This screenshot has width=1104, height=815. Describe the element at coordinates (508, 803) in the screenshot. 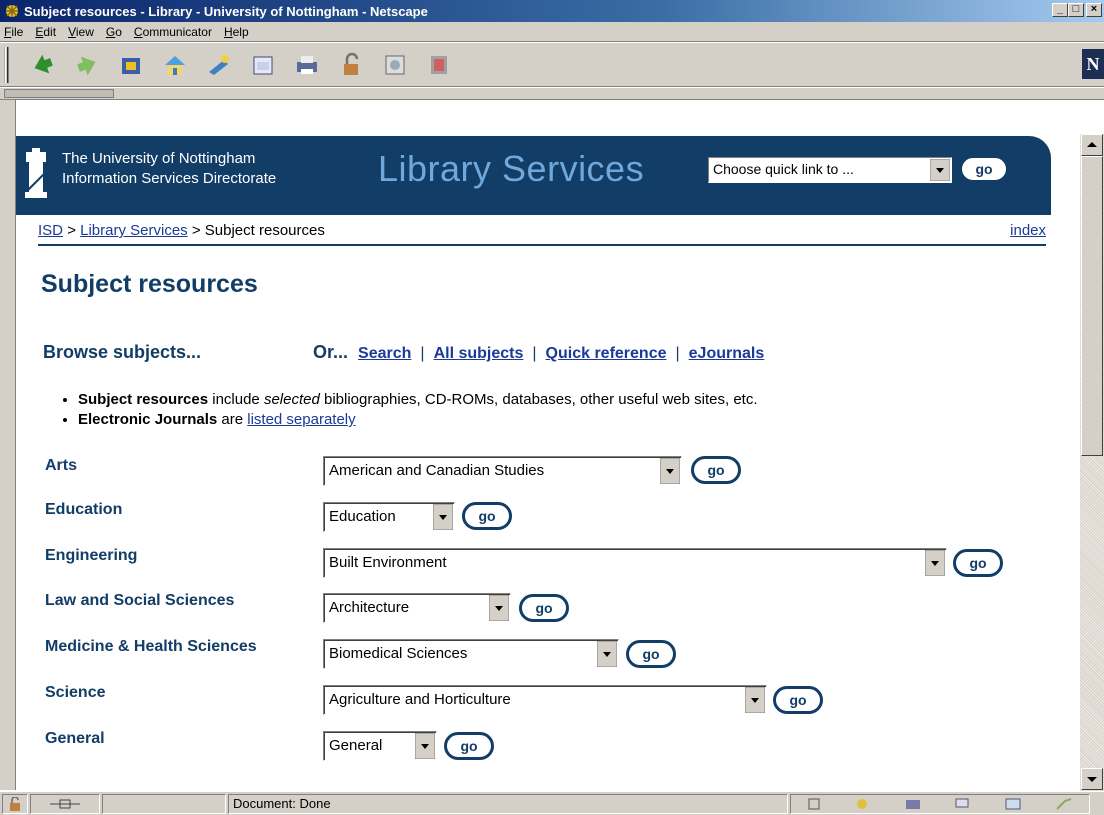

I see `status-text: Document: Done` at that location.